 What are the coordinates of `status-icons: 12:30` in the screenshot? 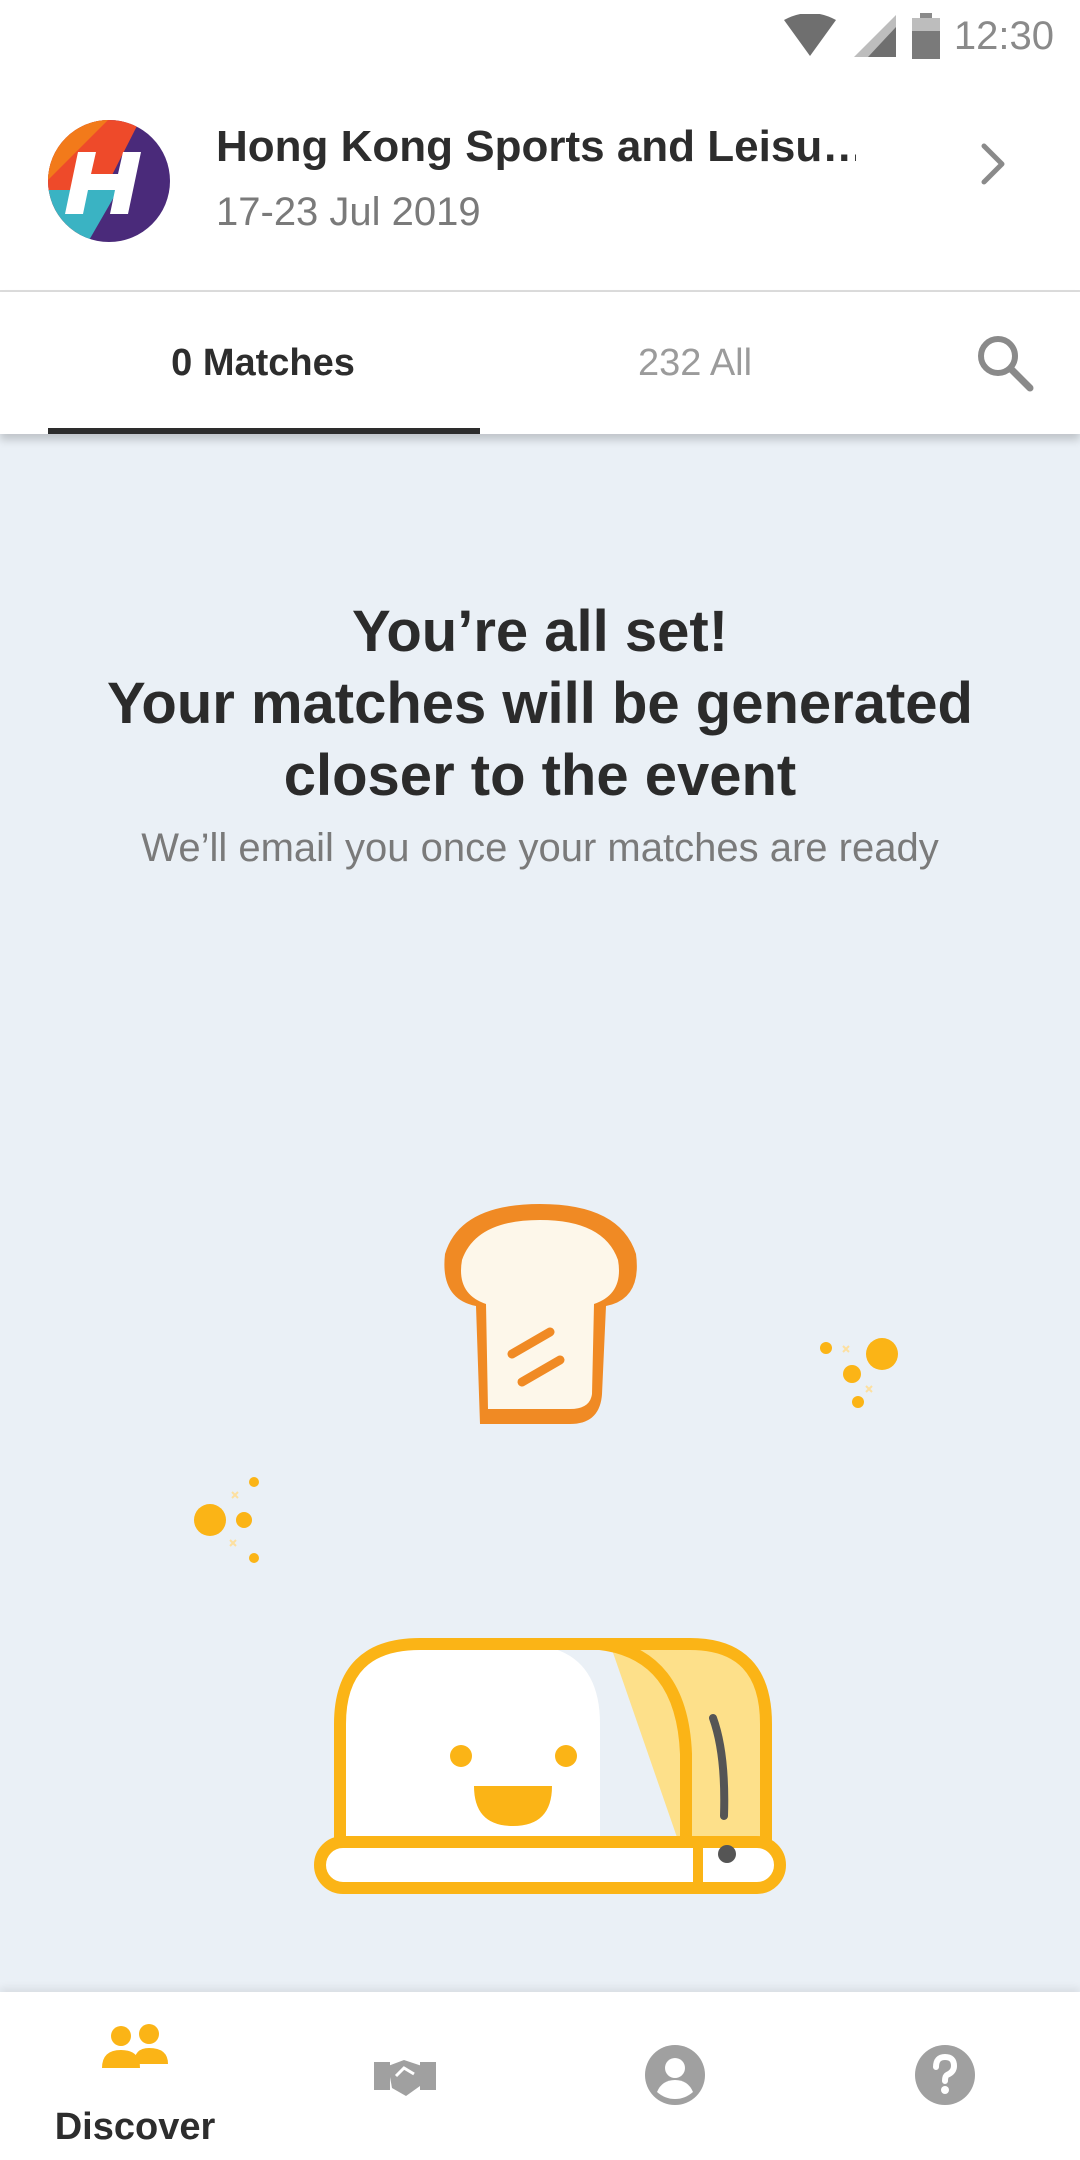 It's located at (918, 36).